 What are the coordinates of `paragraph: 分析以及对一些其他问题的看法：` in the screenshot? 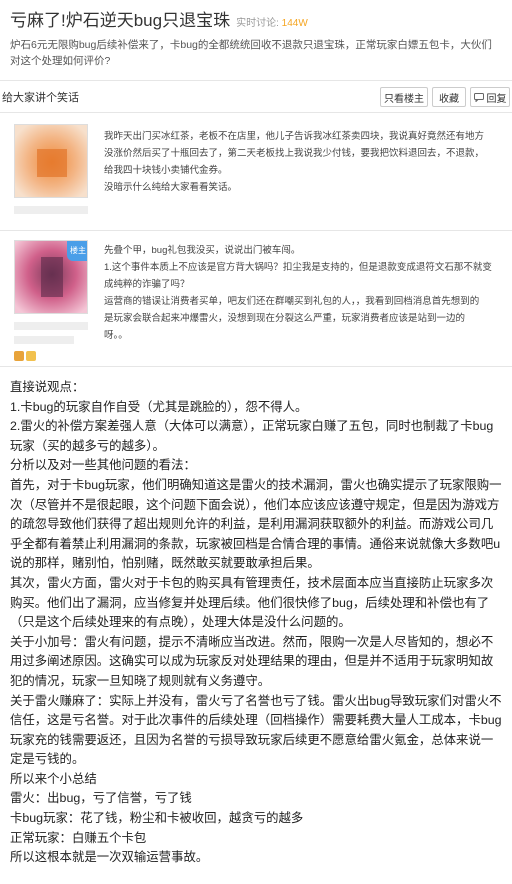 It's located at (103, 465).